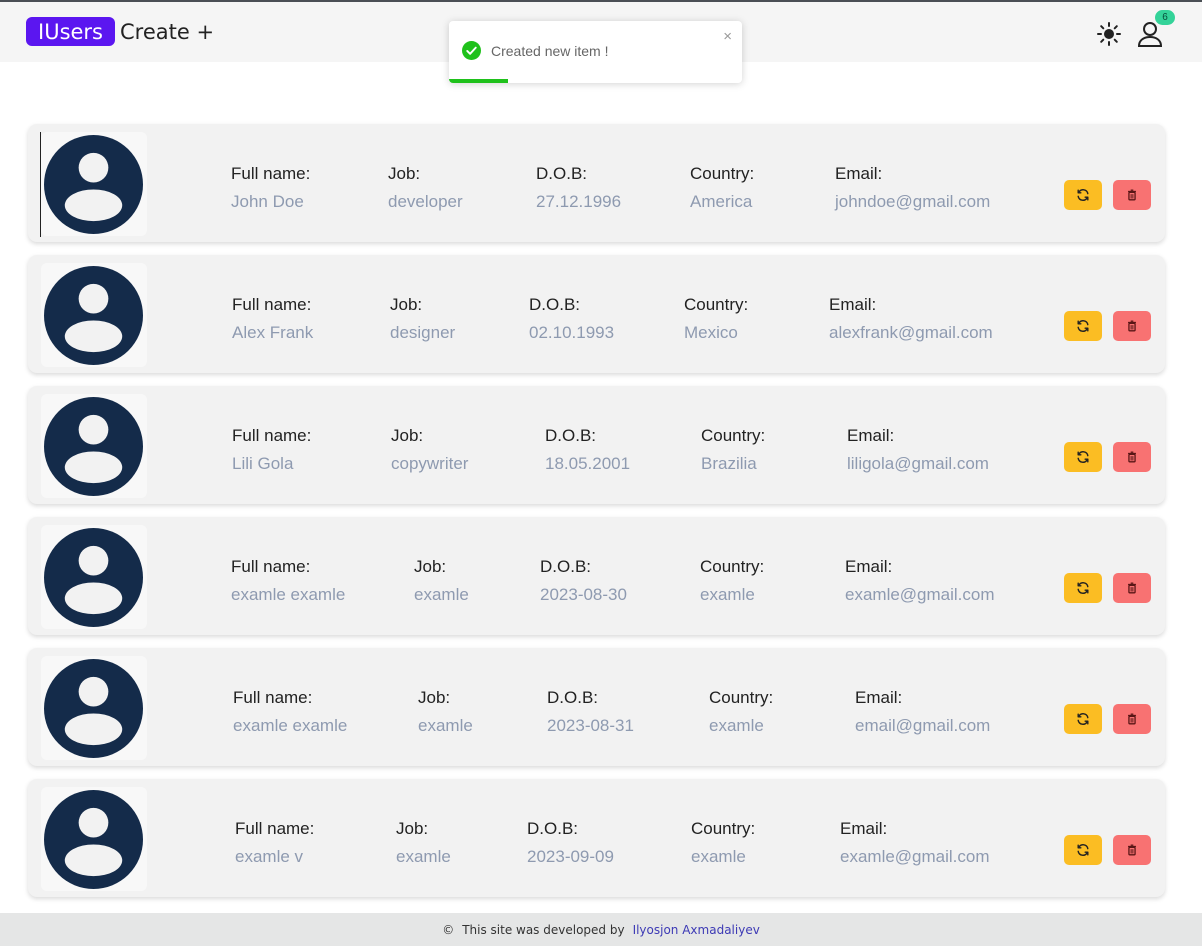 The image size is (1202, 946). Describe the element at coordinates (729, 463) in the screenshot. I see `field-value: Brazilia` at that location.